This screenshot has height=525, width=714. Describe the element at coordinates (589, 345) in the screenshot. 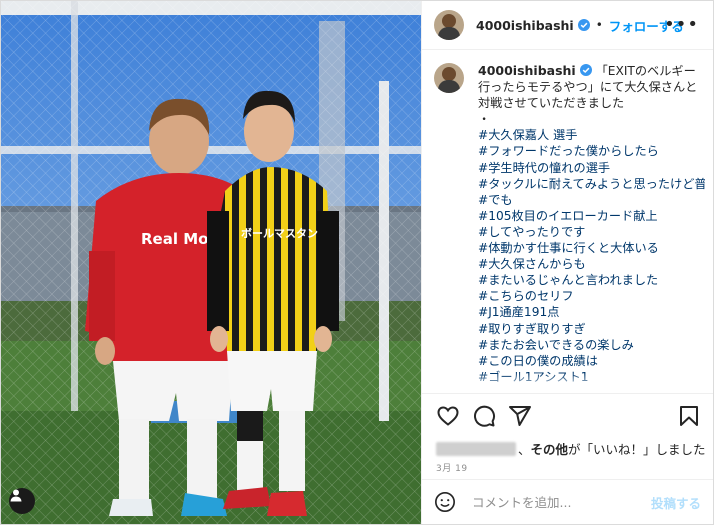

I see `hashtag-line: #またお会いできるの楽しみ` at that location.